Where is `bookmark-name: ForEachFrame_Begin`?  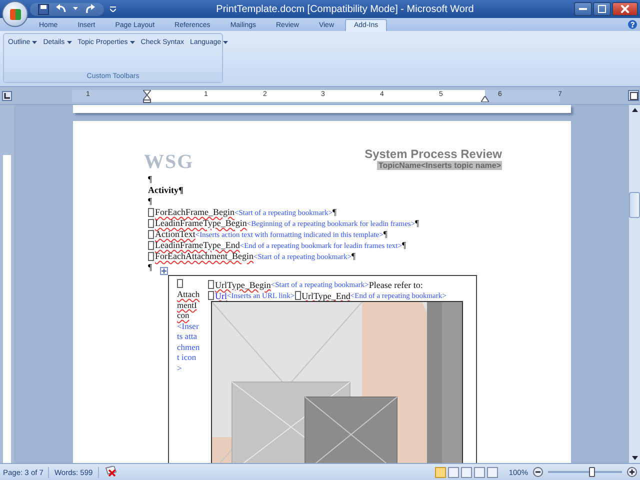 bookmark-name: ForEachFrame_Begin is located at coordinates (194, 212).